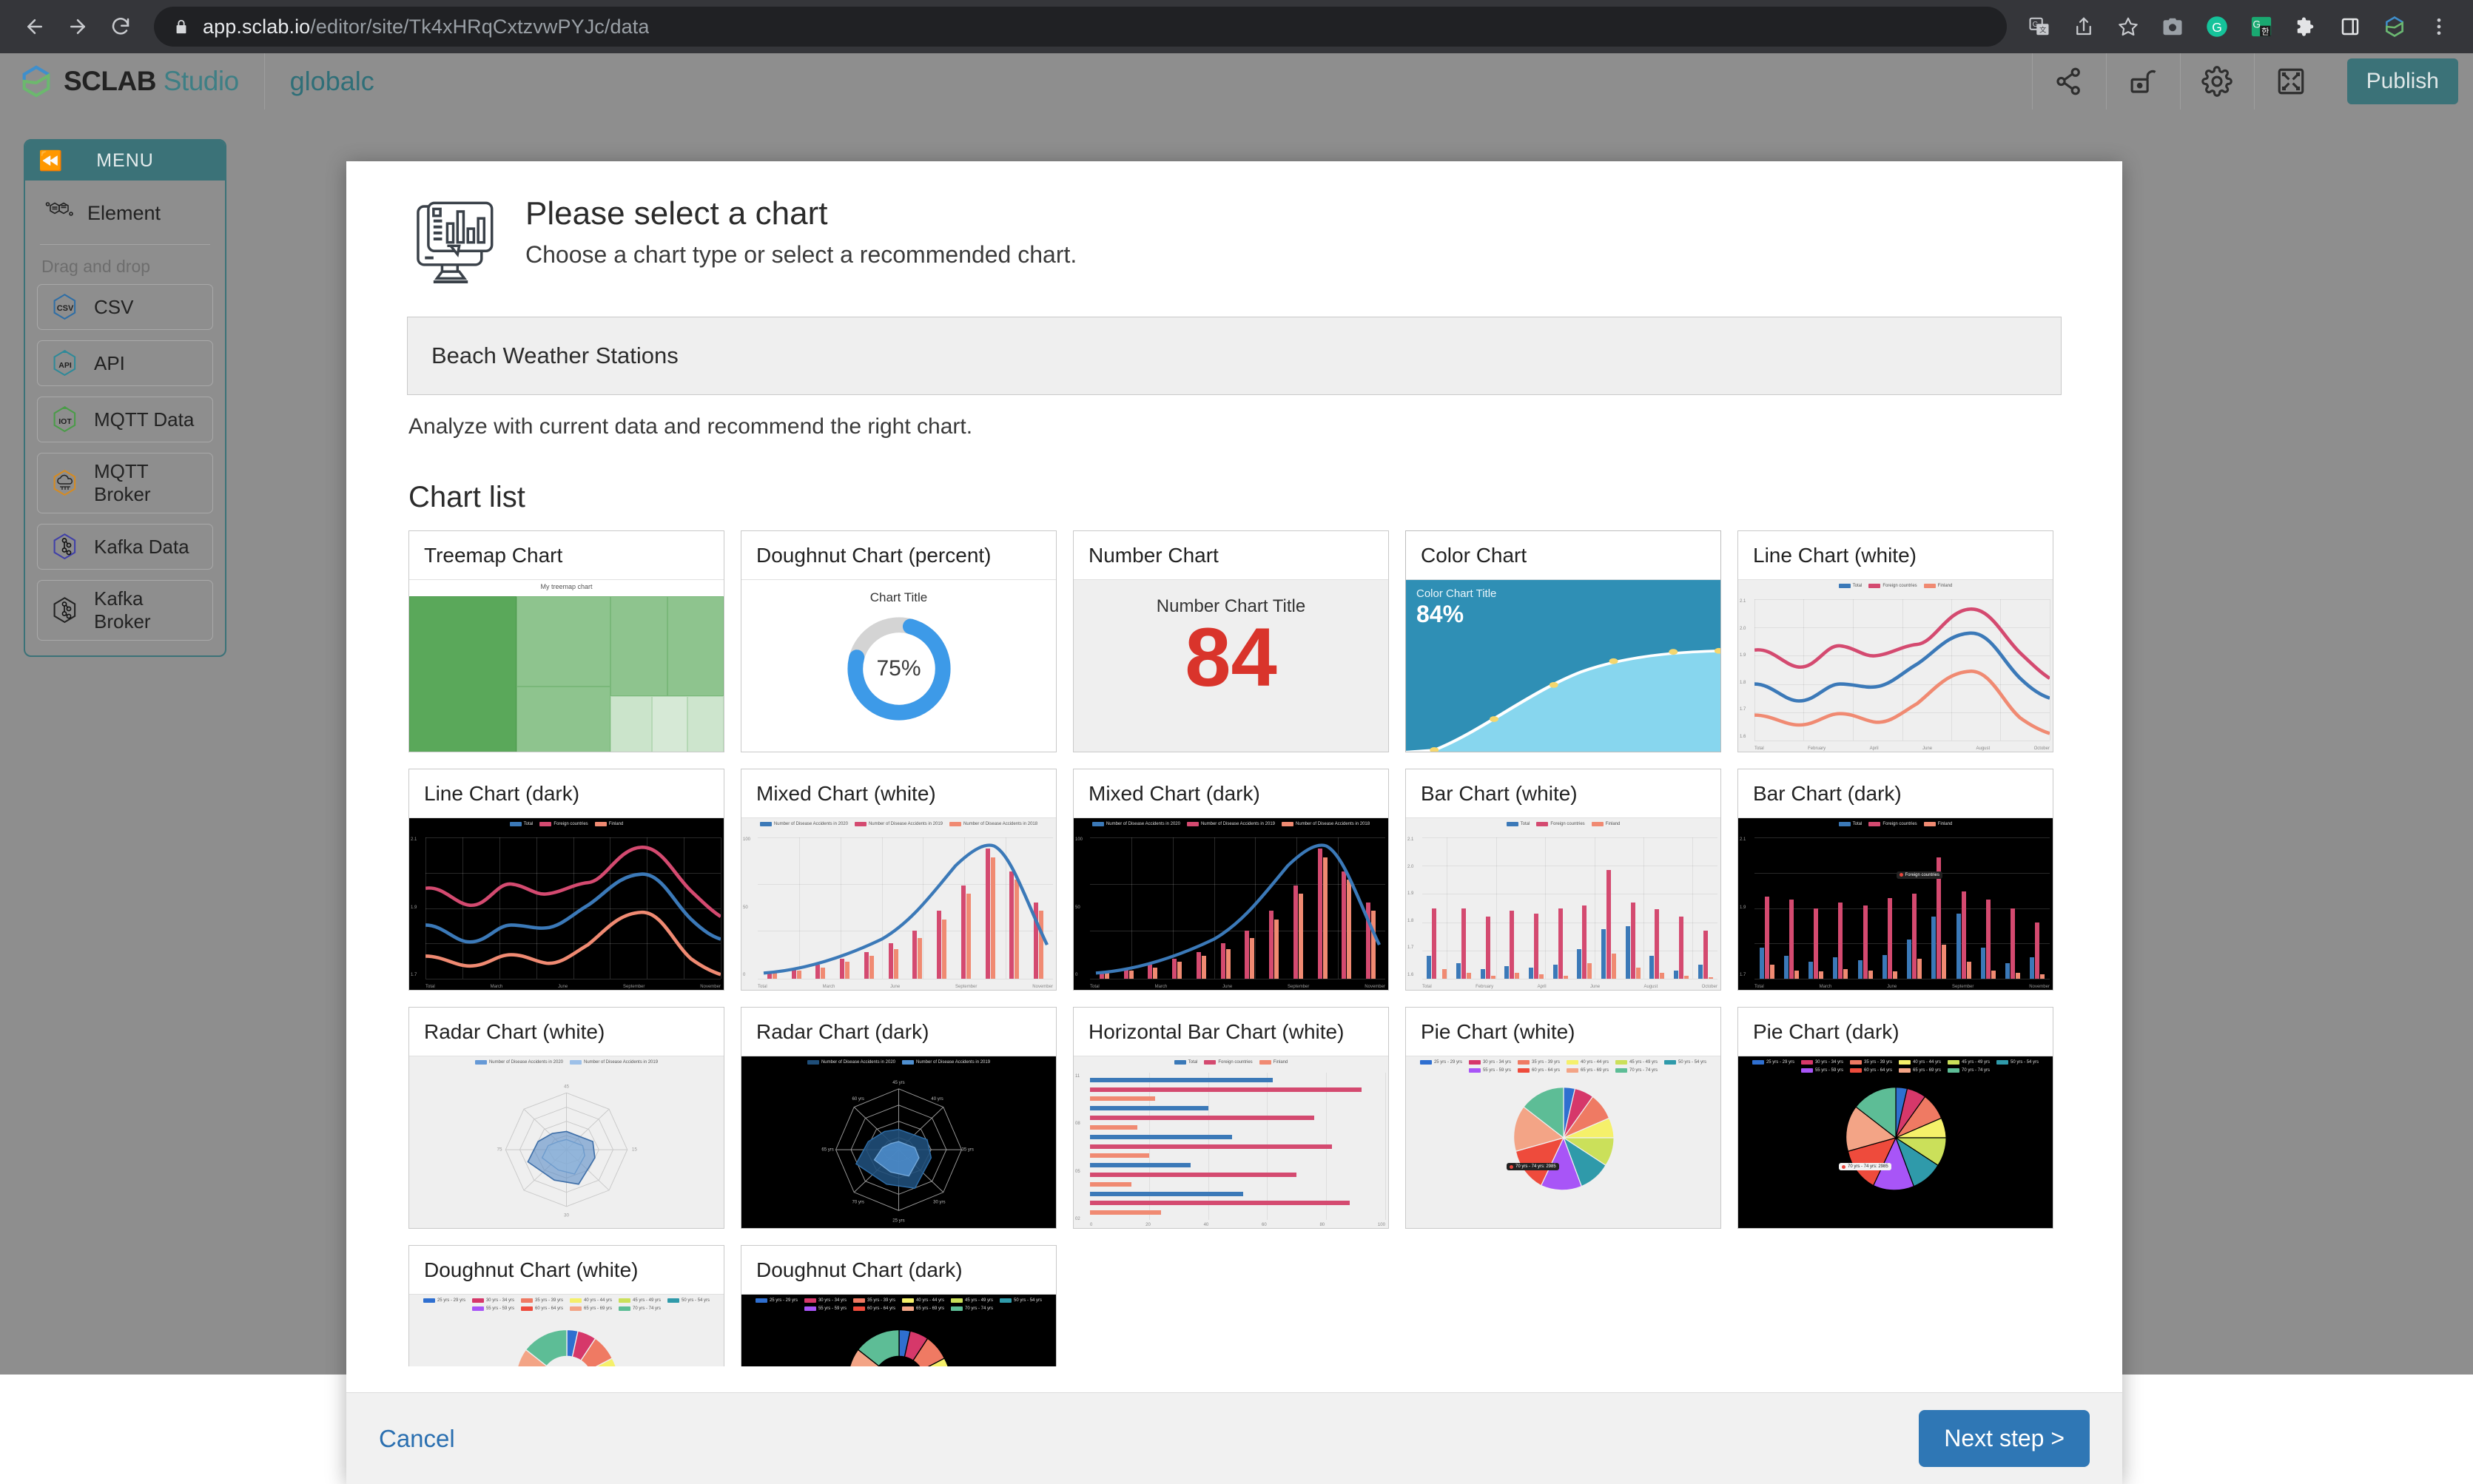 This screenshot has height=1484, width=2473. Describe the element at coordinates (2142, 81) in the screenshot. I see `unlock-icon` at that location.